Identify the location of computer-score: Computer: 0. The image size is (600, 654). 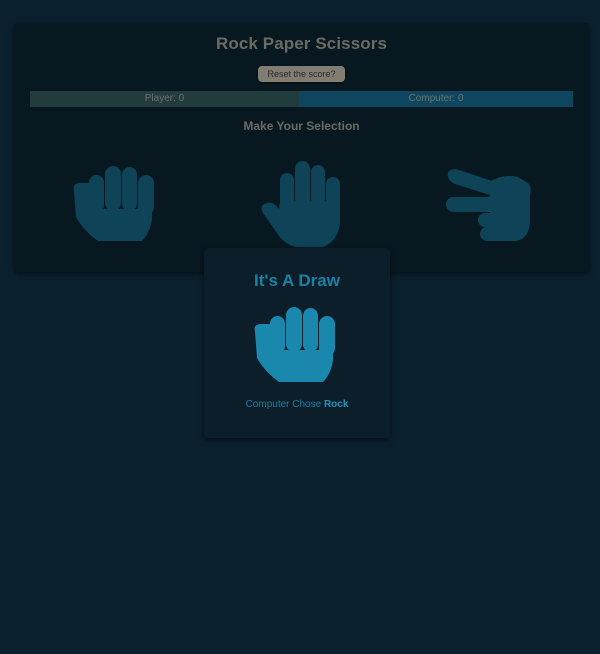
(436, 99).